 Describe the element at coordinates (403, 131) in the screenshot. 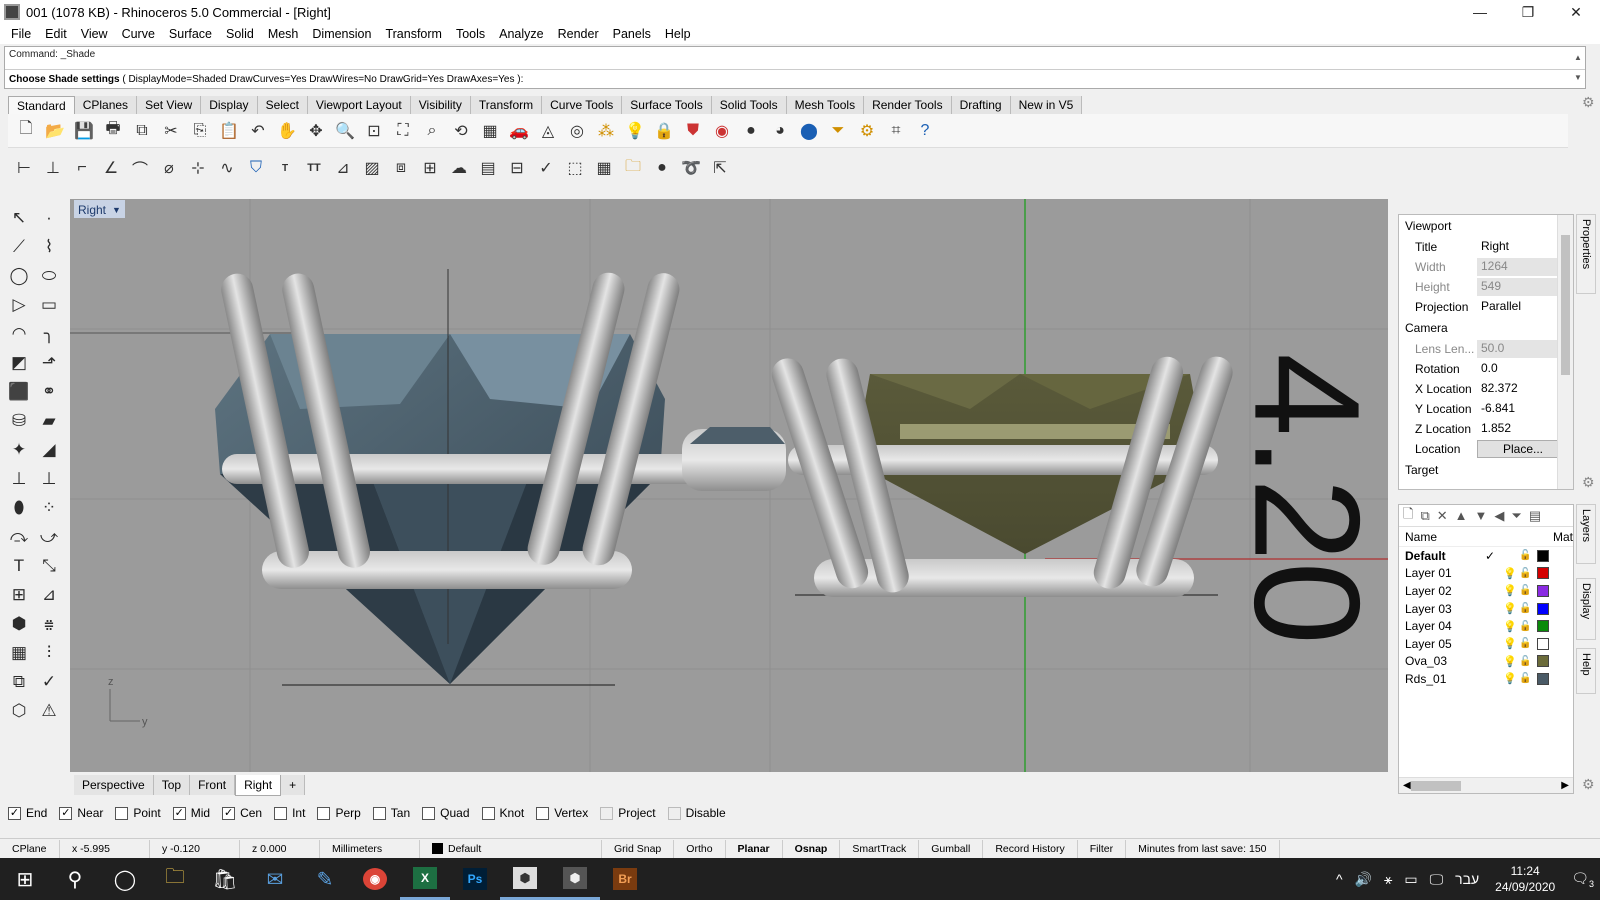

I see `zoom-extents-icon: ⛶` at that location.